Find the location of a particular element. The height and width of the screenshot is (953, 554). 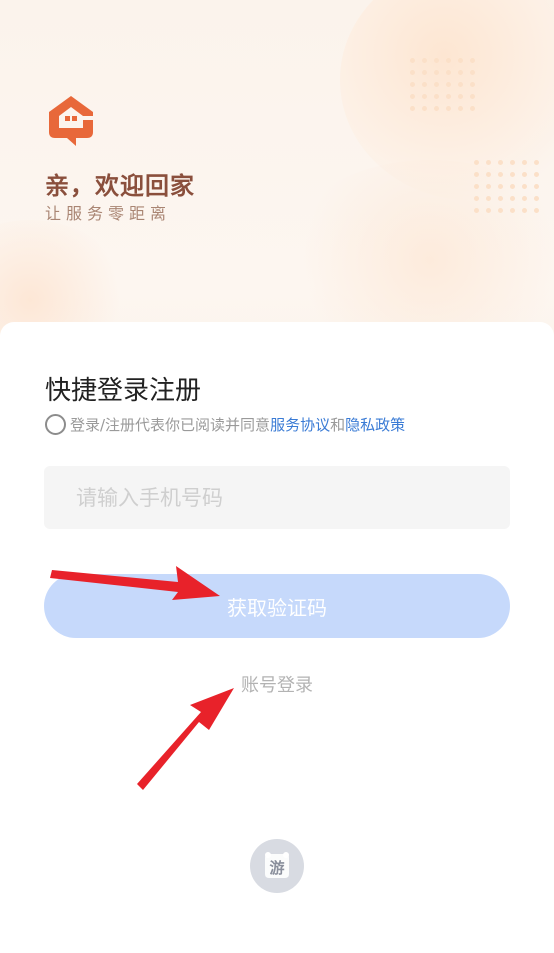

game-badge-text: 游 is located at coordinates (276, 868).